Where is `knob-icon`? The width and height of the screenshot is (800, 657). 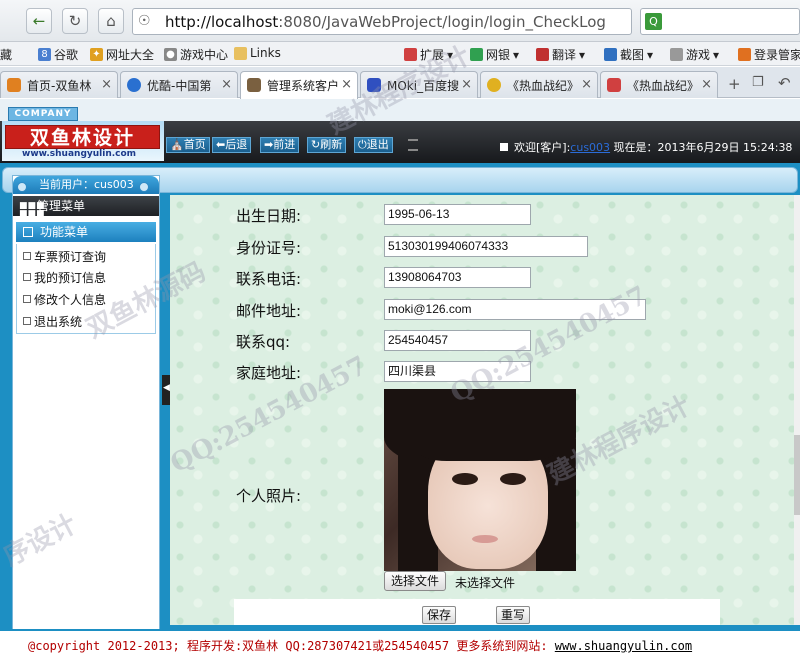 knob-icon is located at coordinates (144, 187).